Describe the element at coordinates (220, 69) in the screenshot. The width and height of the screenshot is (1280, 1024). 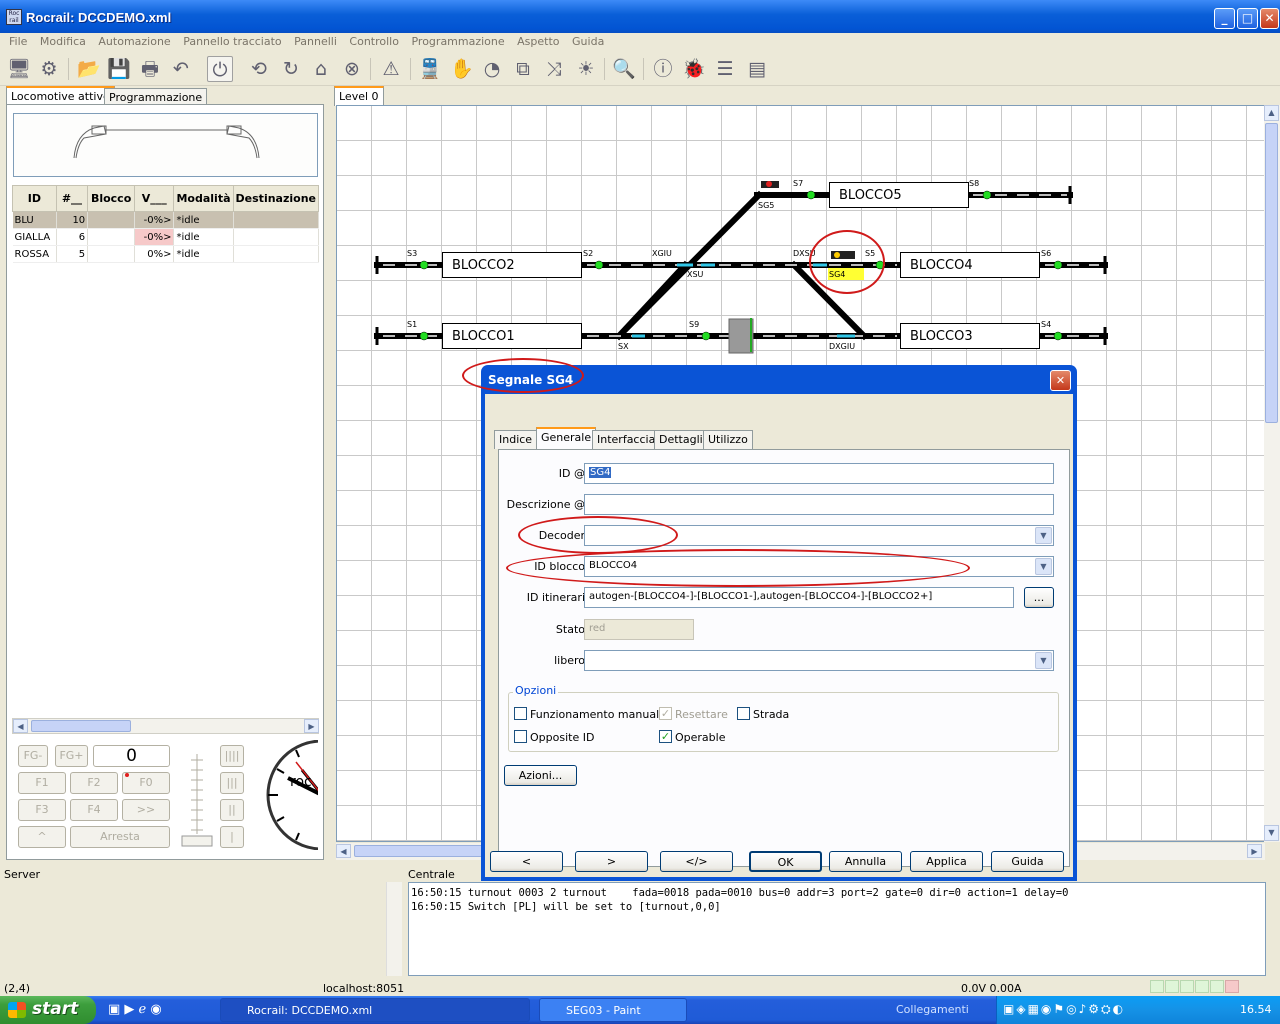
I see `power-icon: ⏻` at that location.